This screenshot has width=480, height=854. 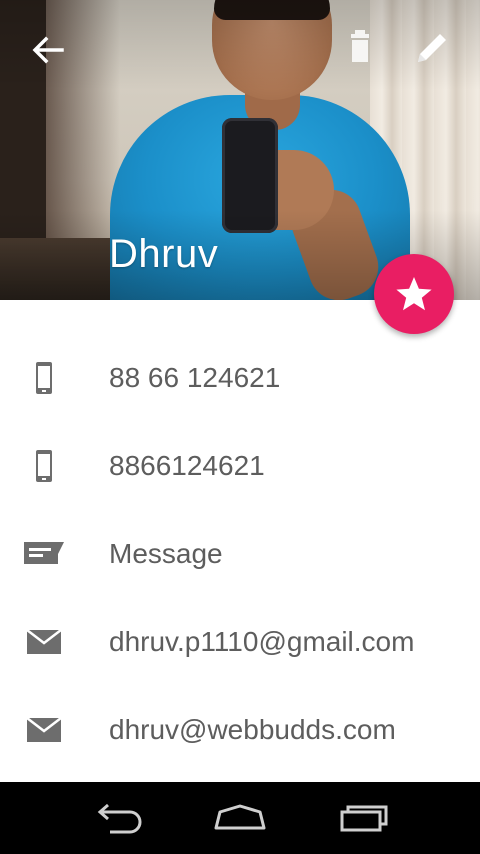 I want to click on list-item-message: Message, so click(x=240, y=554).